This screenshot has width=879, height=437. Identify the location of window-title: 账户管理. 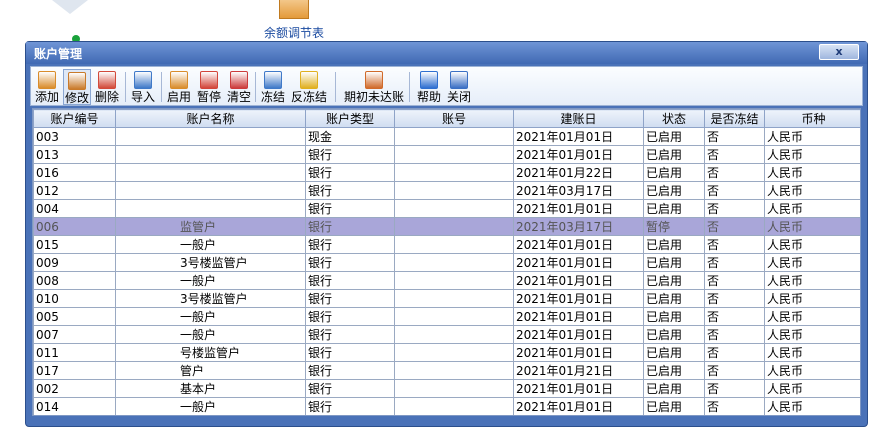
(58, 54).